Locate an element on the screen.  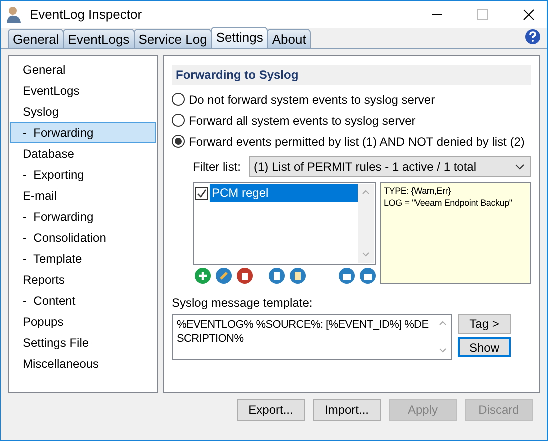
chevron-icon is located at coordinates (520, 167).